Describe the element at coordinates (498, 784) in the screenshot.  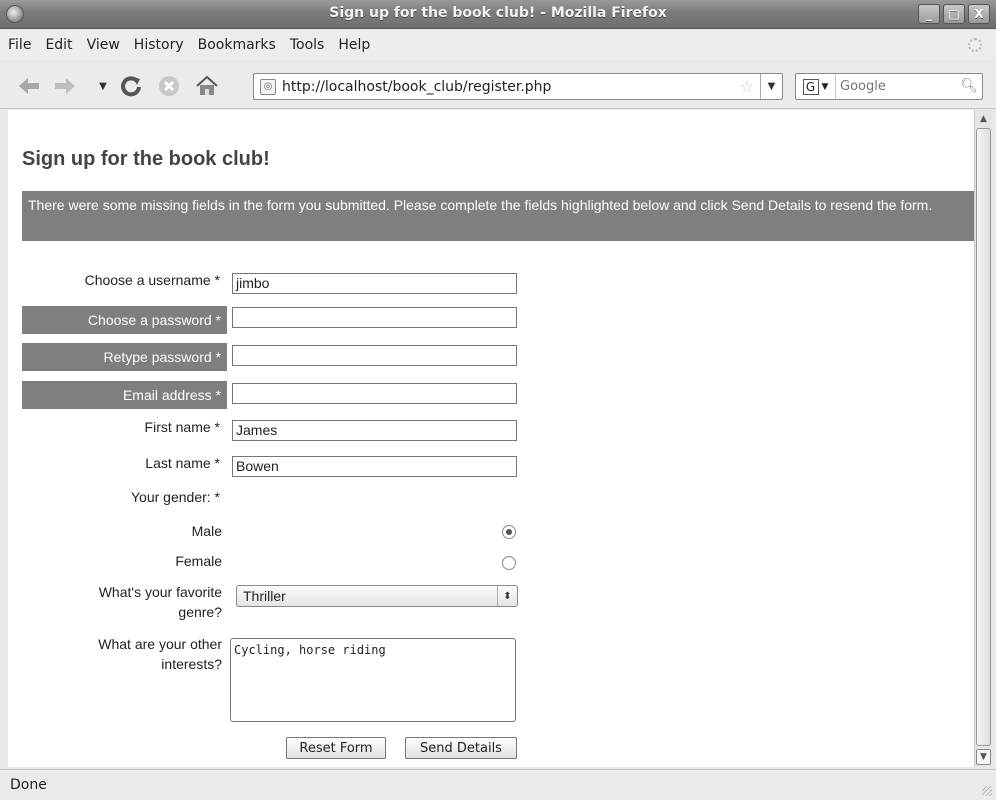
I see `status-bar: Done` at that location.